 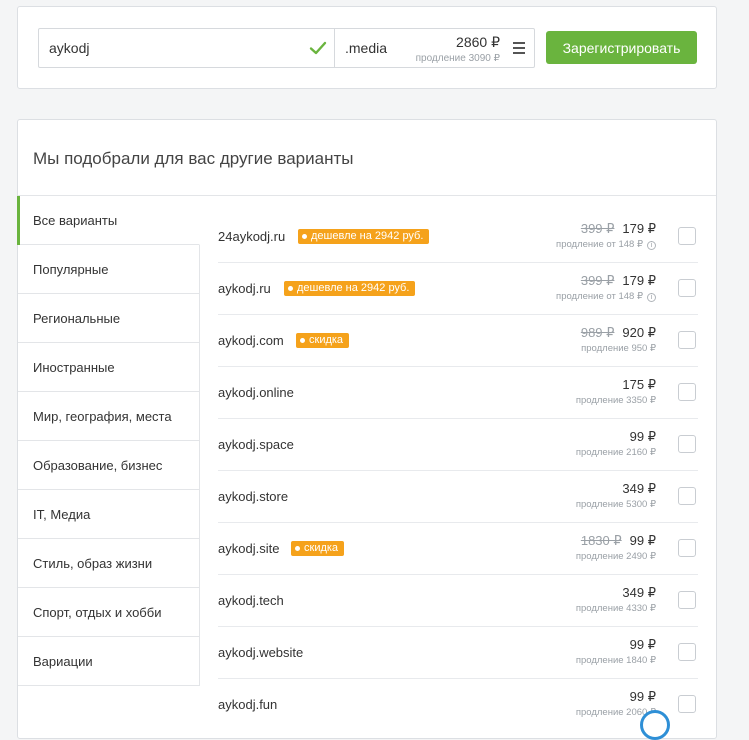 What do you see at coordinates (621, 47) in the screenshot?
I see `register-button: Зарегистрировать` at bounding box center [621, 47].